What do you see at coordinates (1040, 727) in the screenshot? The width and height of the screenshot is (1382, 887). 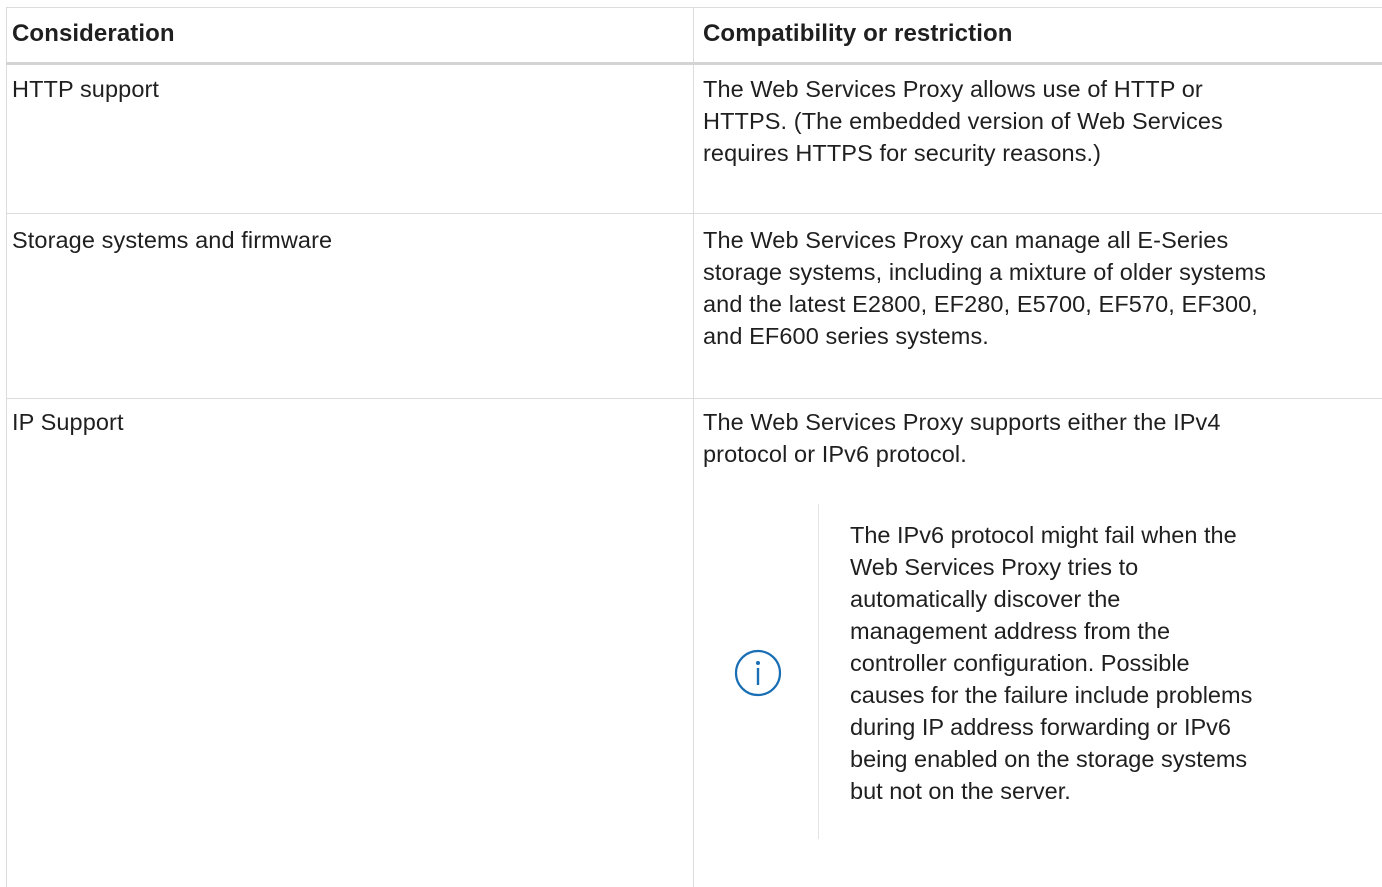 I see `note-line: during IP address forwarding or IPv6` at bounding box center [1040, 727].